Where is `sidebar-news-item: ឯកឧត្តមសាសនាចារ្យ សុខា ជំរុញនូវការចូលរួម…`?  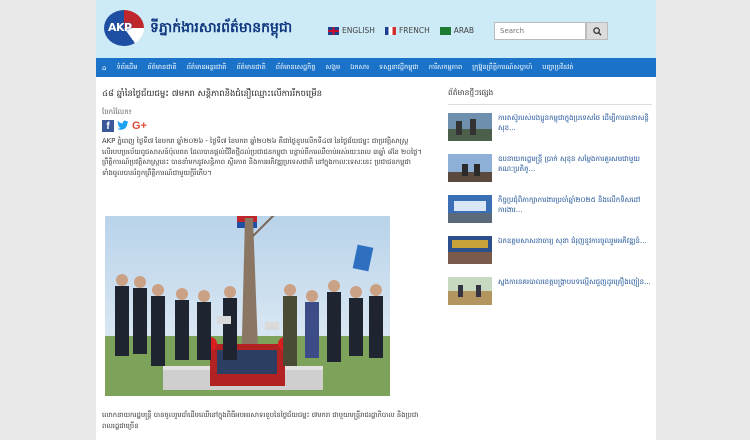
sidebar-news-item: ឯកឧត្តមសាសនាចារ្យ សុខា ជំរុញនូវការចូលរួម… is located at coordinates (550, 256).